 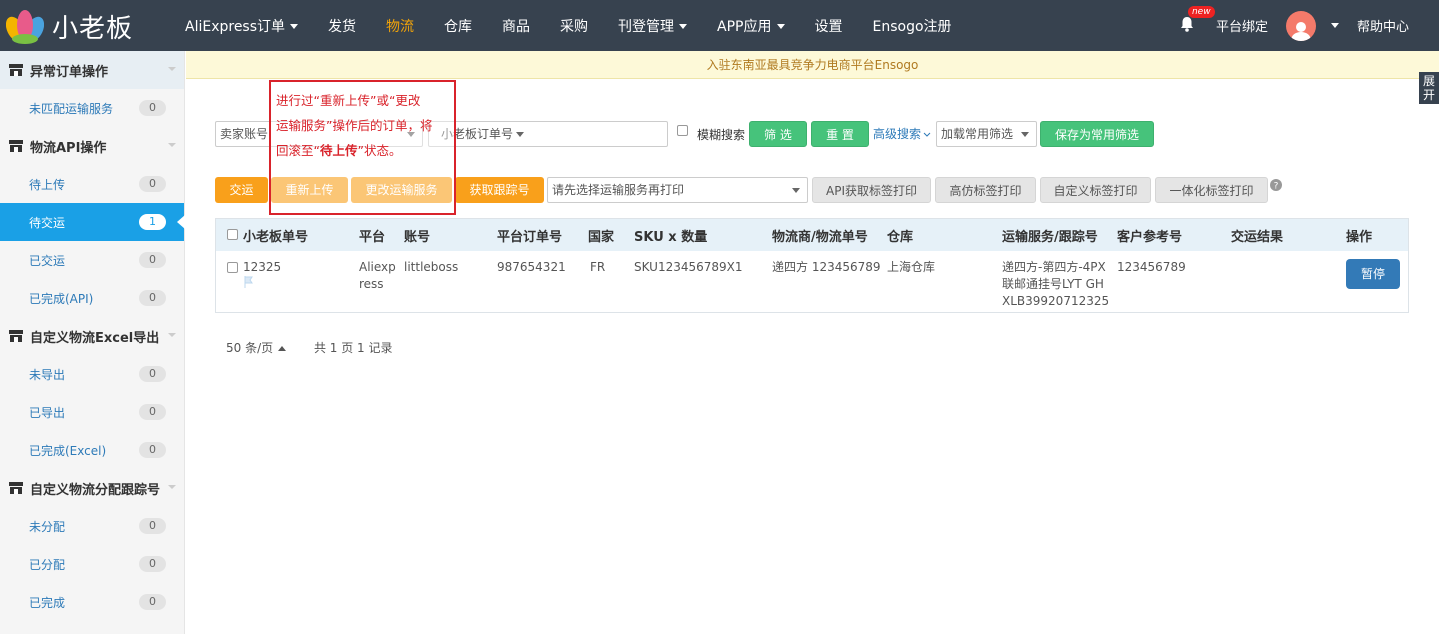 I want to click on sidebar-item-unassigned: 未分配 0, so click(x=92, y=526).